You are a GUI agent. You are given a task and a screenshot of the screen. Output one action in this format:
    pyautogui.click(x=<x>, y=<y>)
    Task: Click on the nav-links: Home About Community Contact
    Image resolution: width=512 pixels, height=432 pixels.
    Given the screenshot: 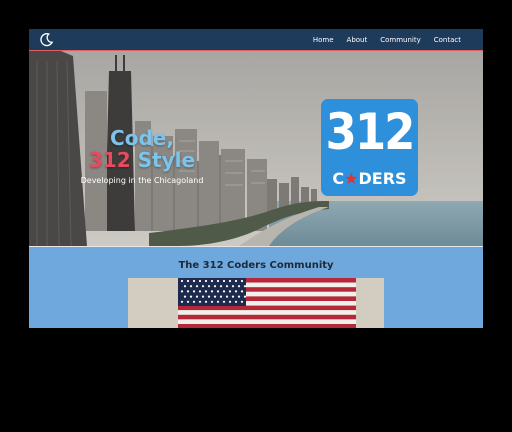 What is the action you would take?
    pyautogui.click(x=387, y=39)
    